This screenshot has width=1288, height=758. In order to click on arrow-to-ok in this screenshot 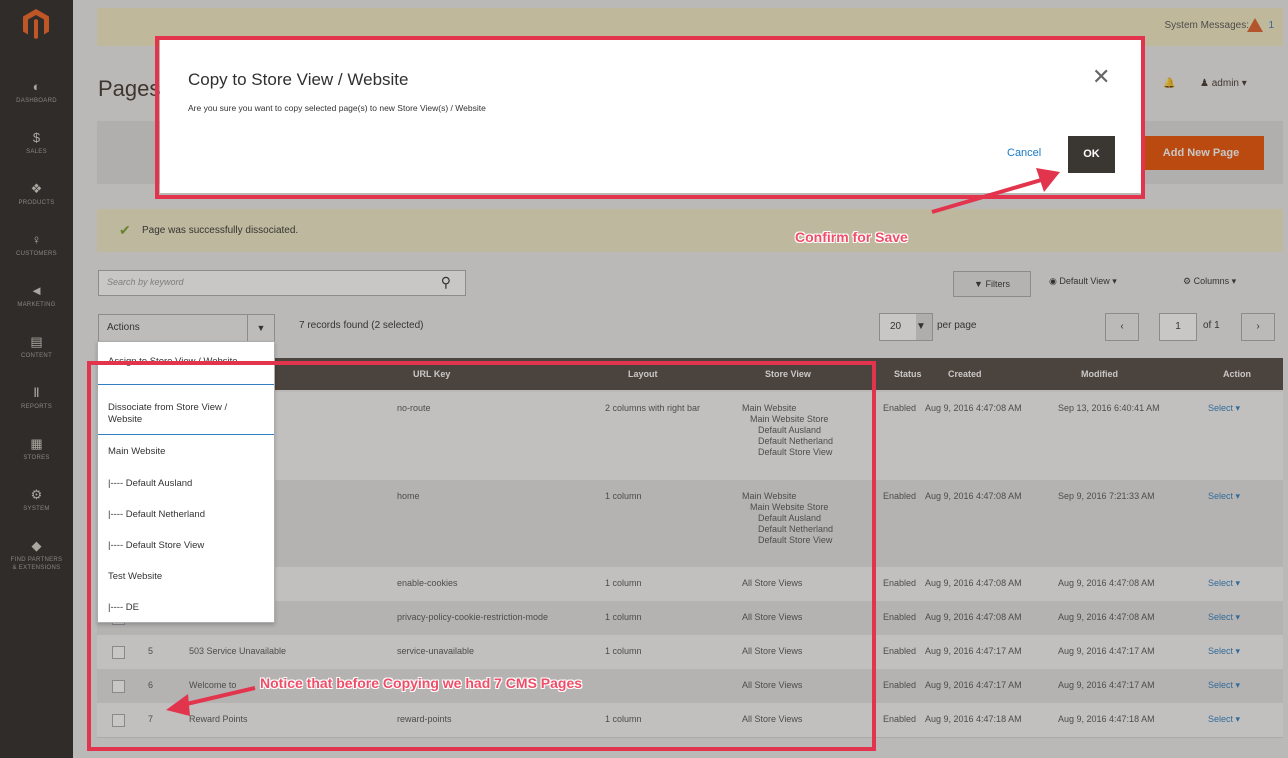, I will do `click(990, 195)`.